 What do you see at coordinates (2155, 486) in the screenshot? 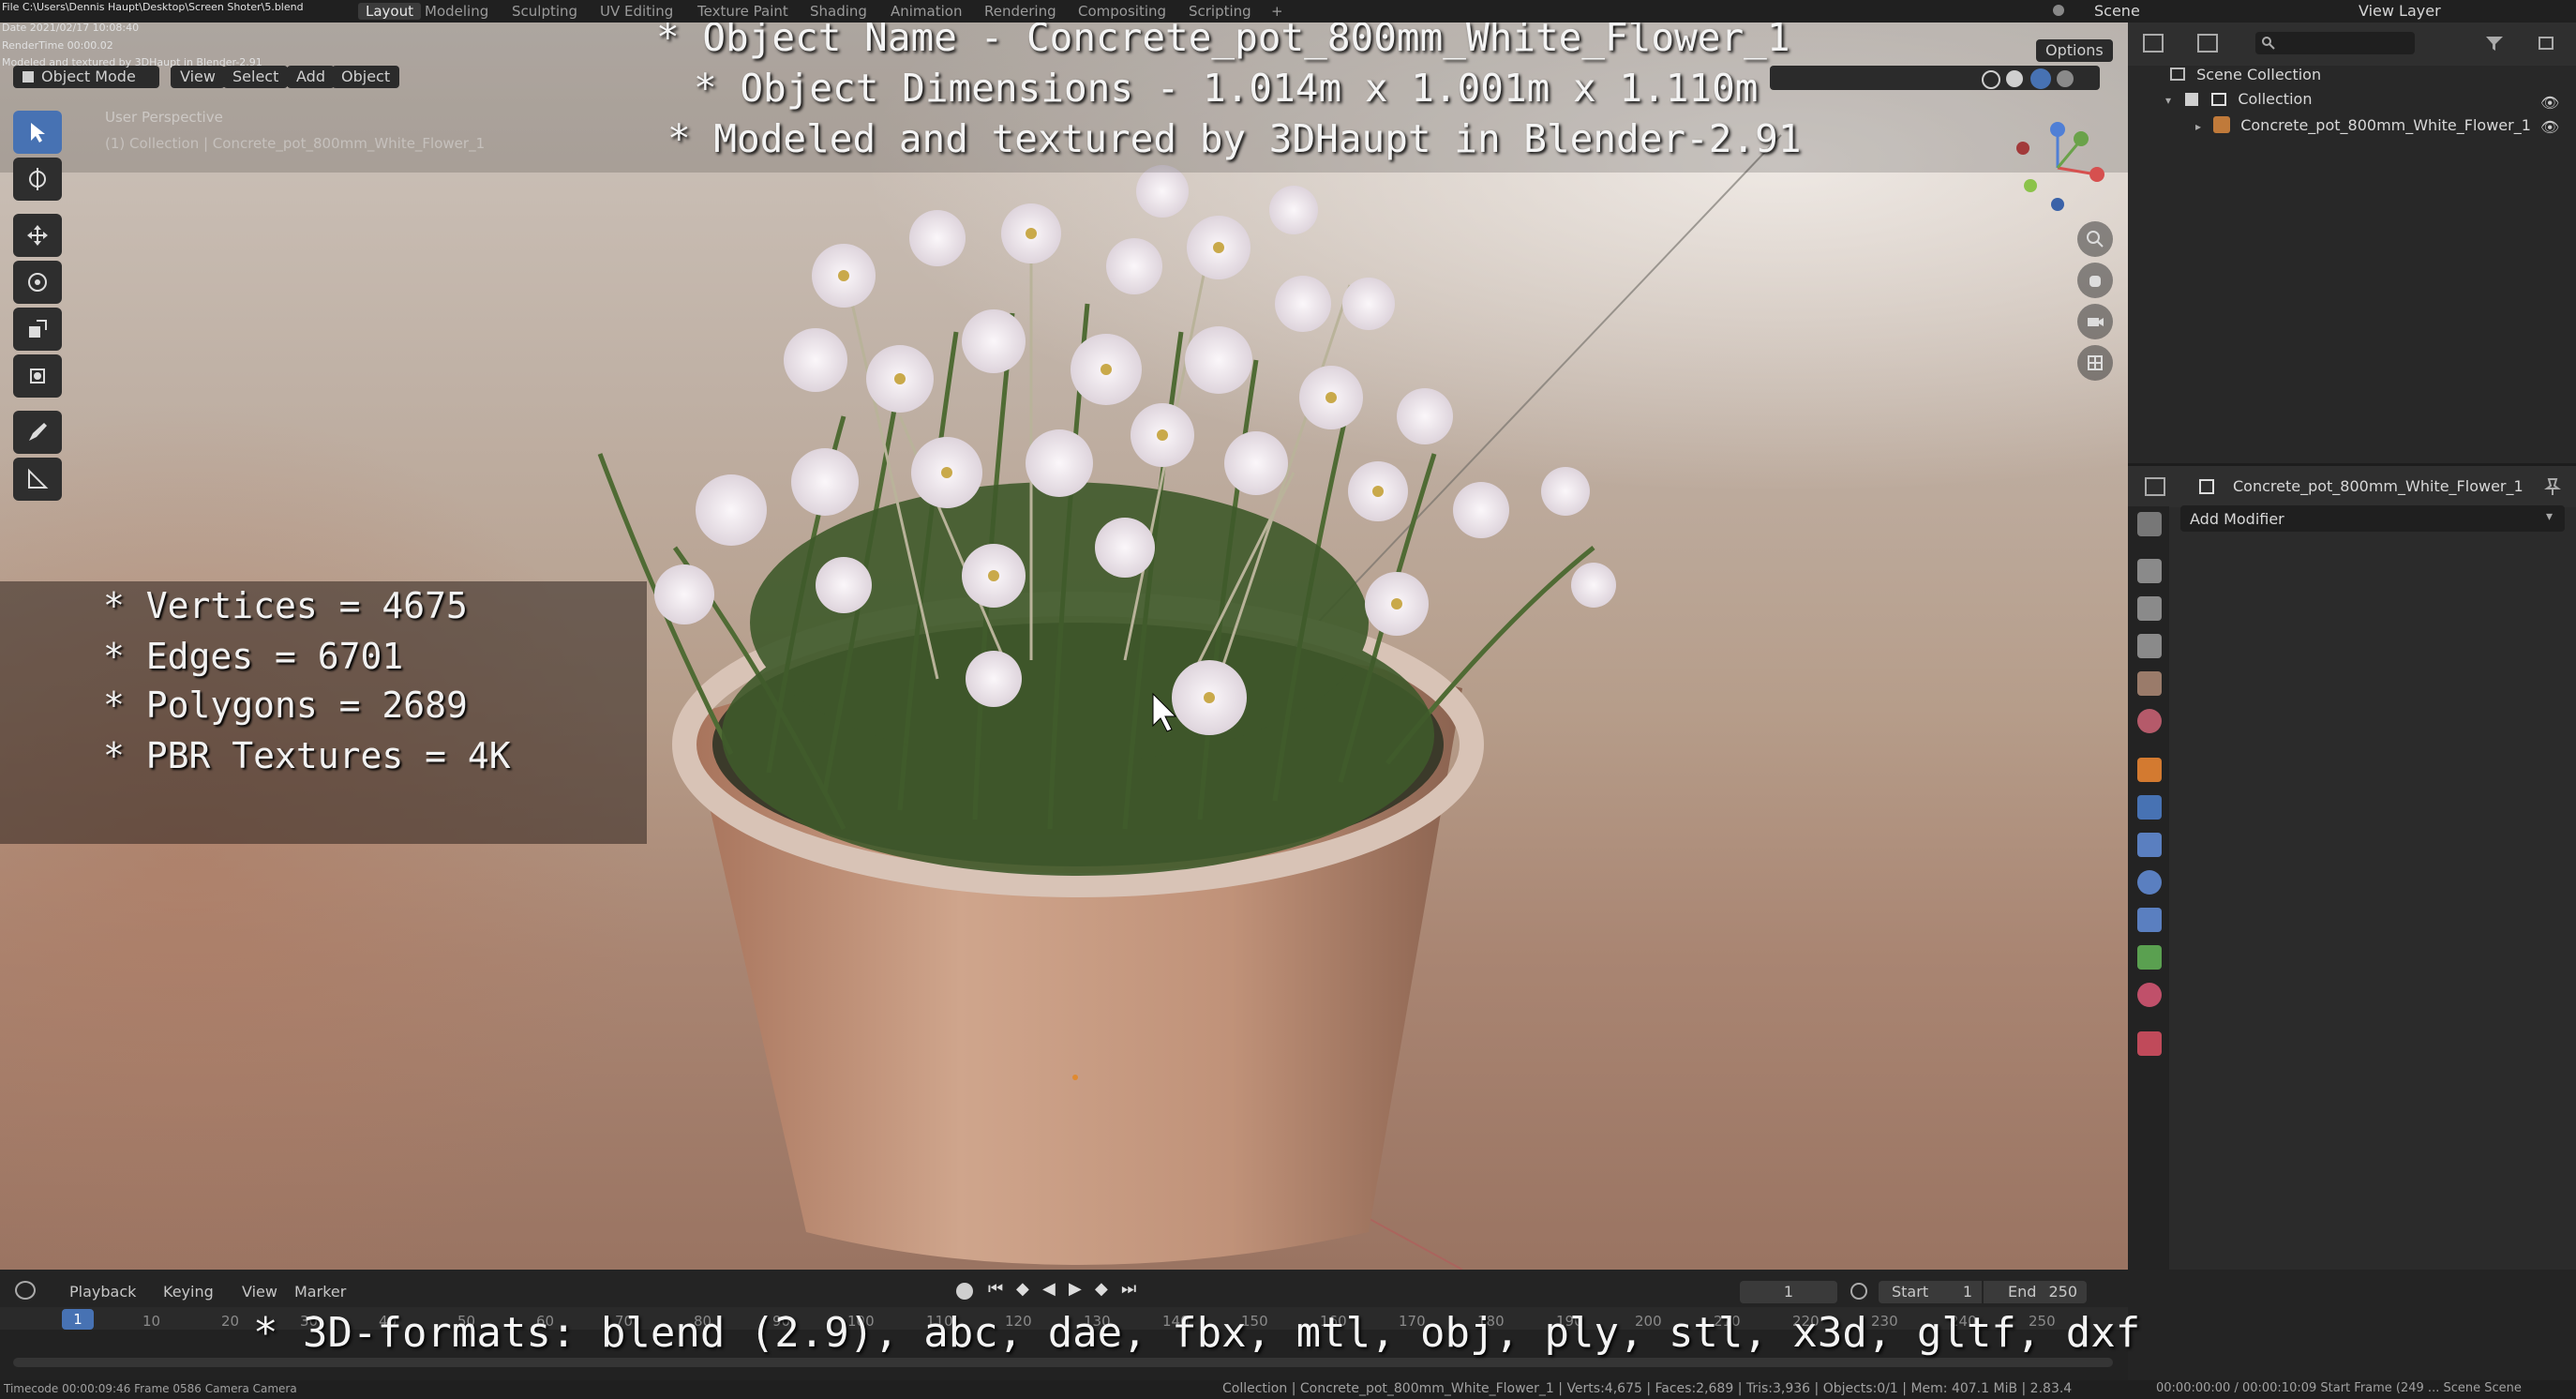
I see `properties-editor-icon` at bounding box center [2155, 486].